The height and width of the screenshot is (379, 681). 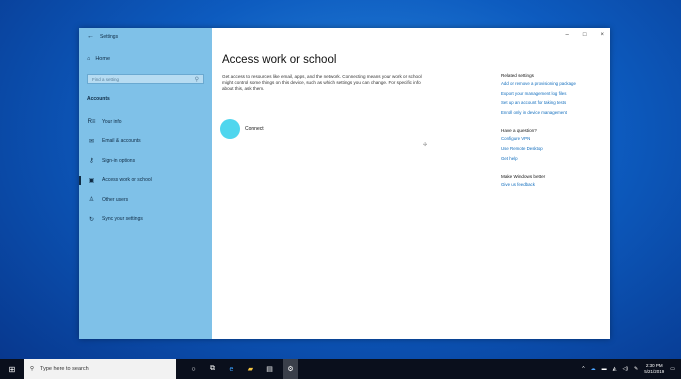 I want to click on volume-icon: ◁), so click(x=626, y=369).